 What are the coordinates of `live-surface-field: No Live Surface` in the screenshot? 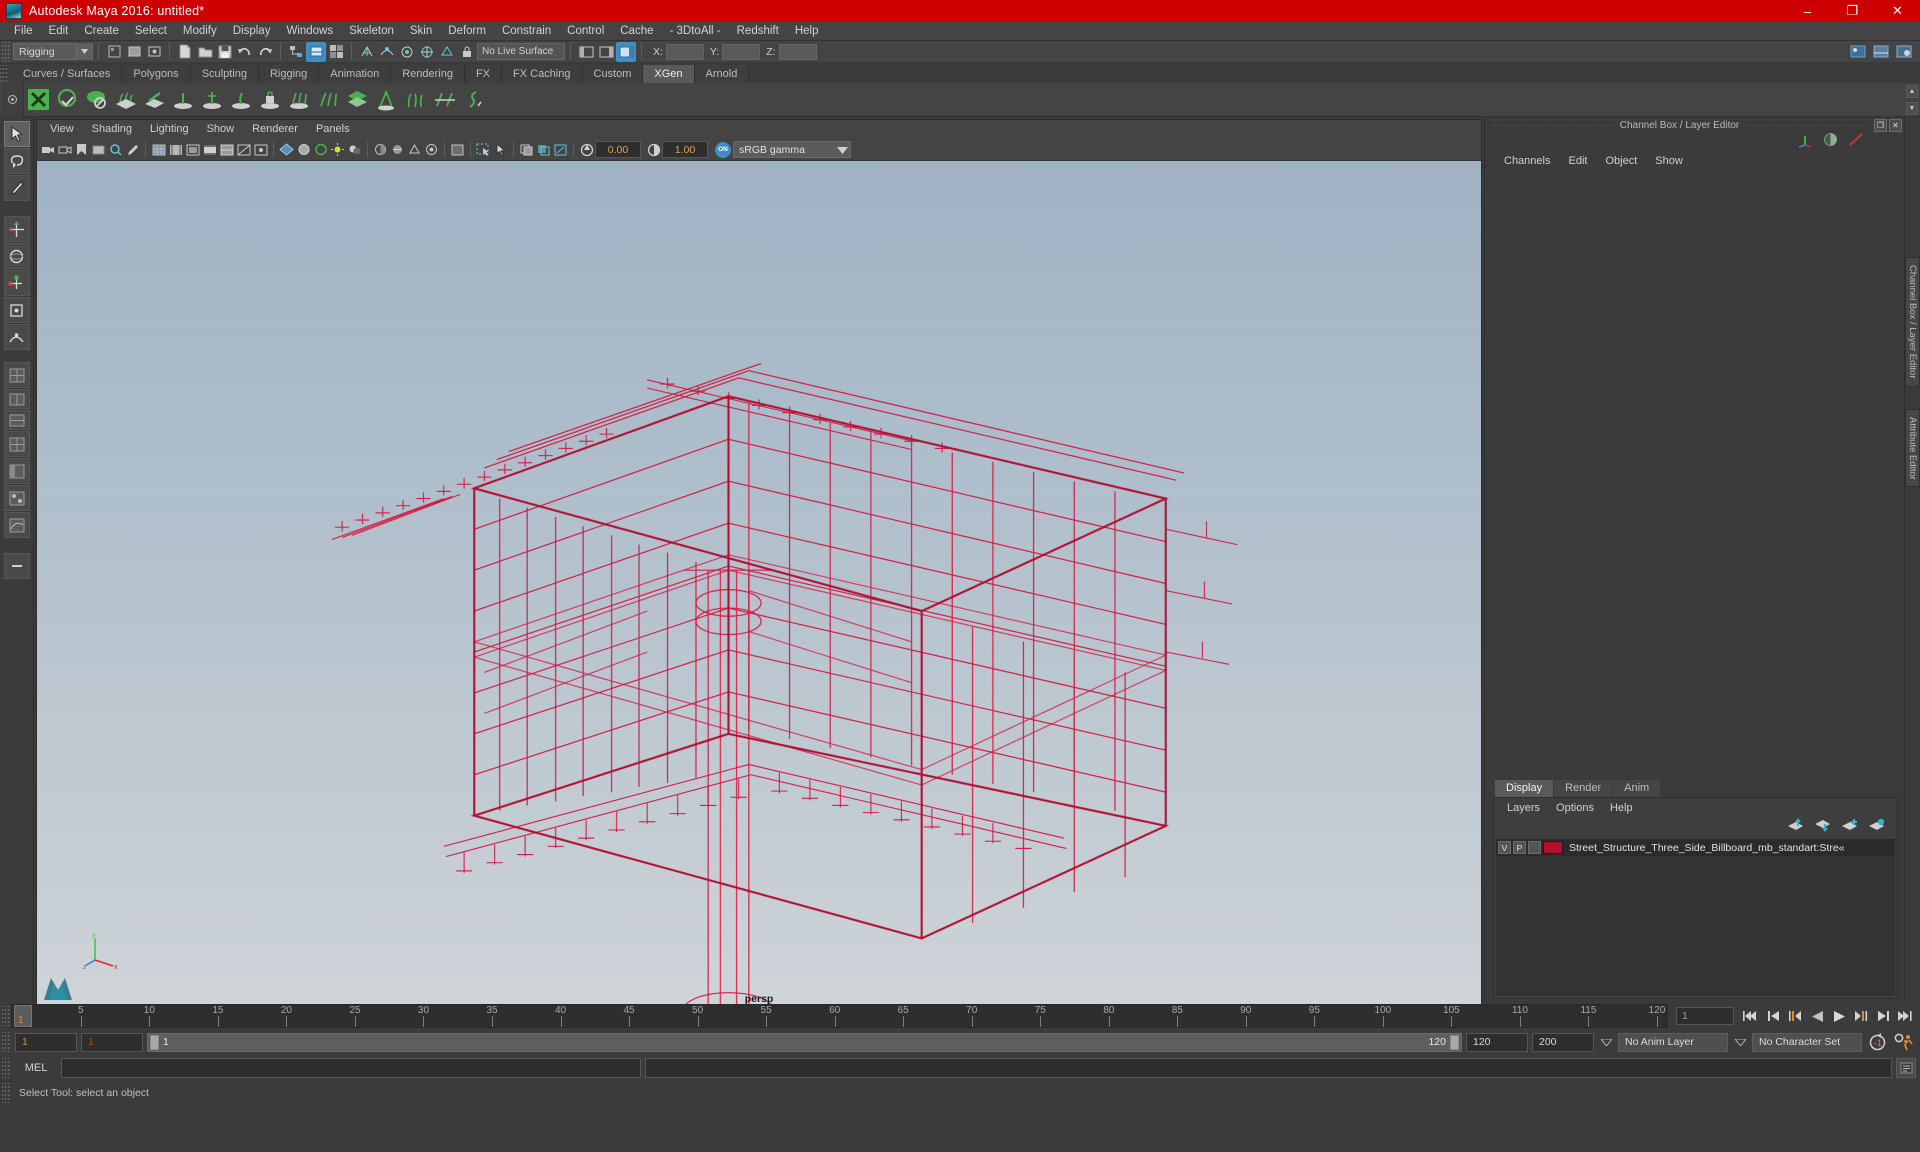 It's located at (521, 51).